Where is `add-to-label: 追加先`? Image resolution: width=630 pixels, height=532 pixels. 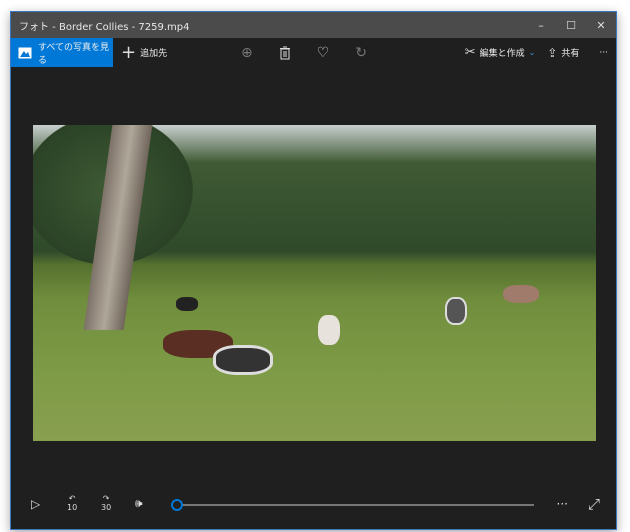
add-to-label: 追加先 is located at coordinates (154, 54).